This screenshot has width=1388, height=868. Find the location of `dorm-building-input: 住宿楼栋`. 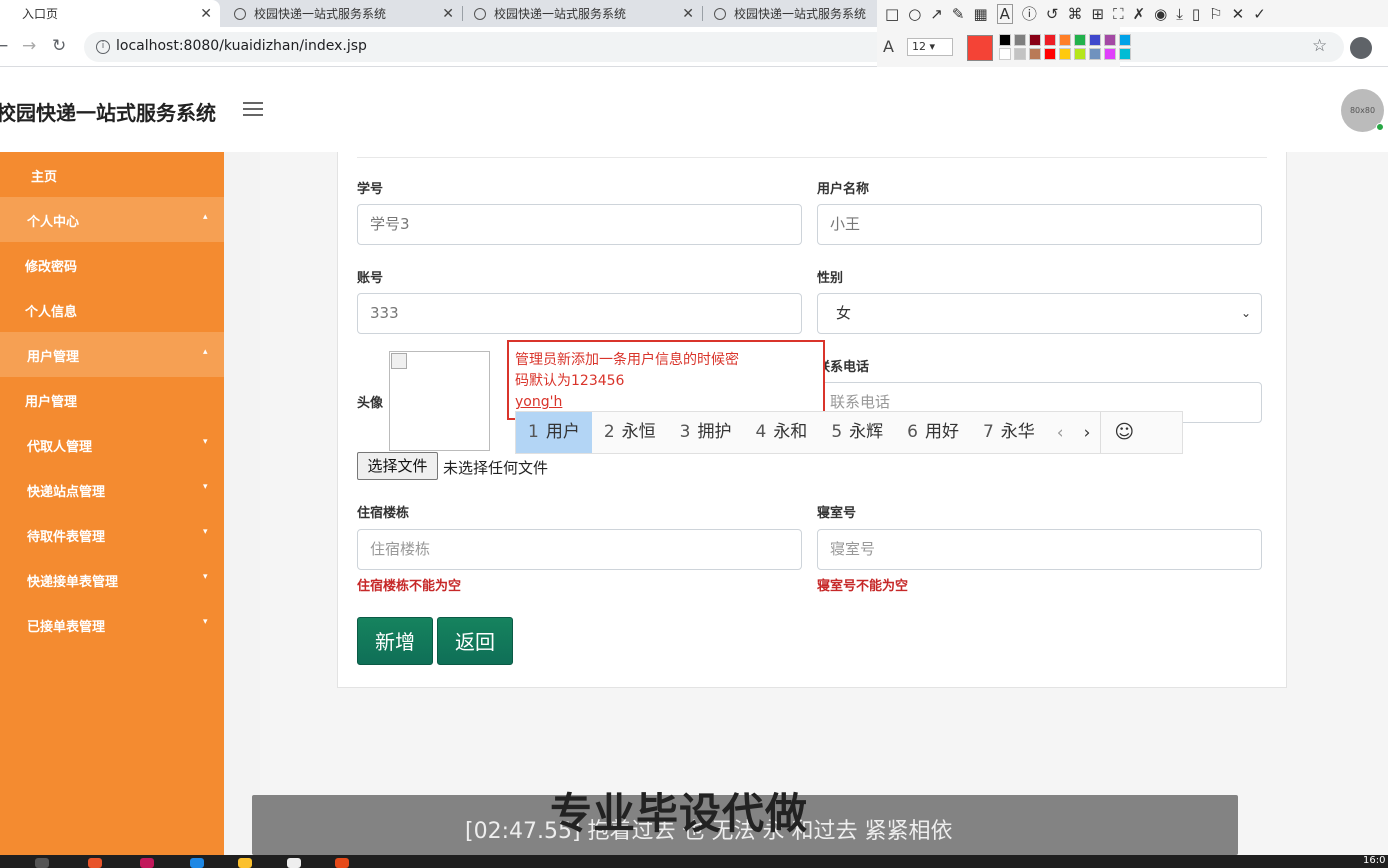

dorm-building-input: 住宿楼栋 is located at coordinates (579, 549).